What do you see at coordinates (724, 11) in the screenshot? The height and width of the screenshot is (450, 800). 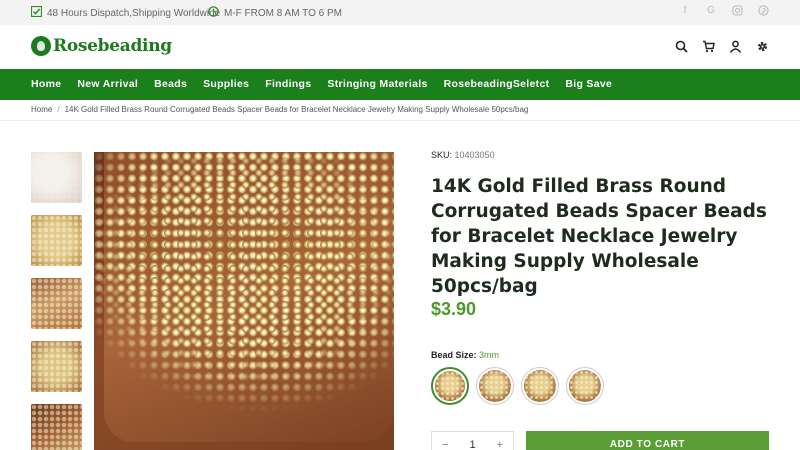 I see `social-links: f G` at bounding box center [724, 11].